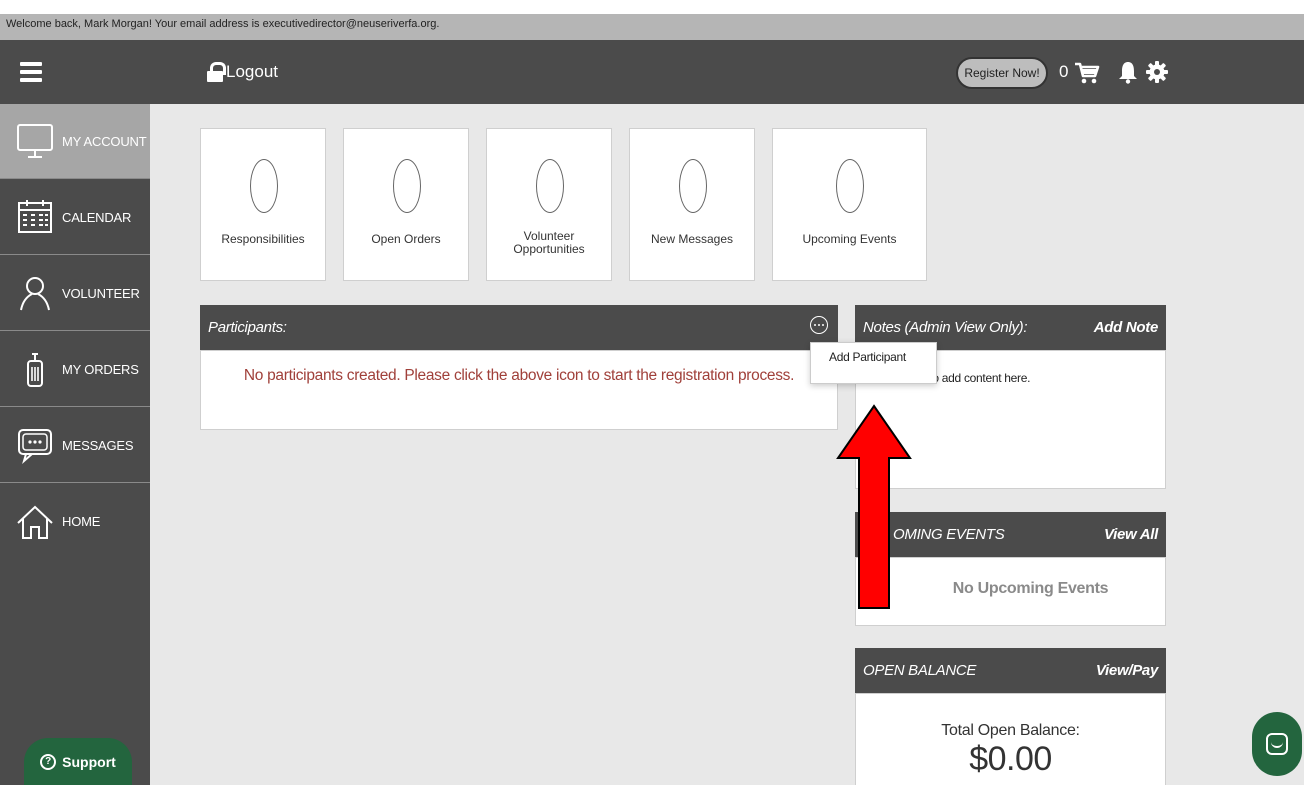 The image size is (1304, 785). I want to click on house-icon, so click(35, 522).